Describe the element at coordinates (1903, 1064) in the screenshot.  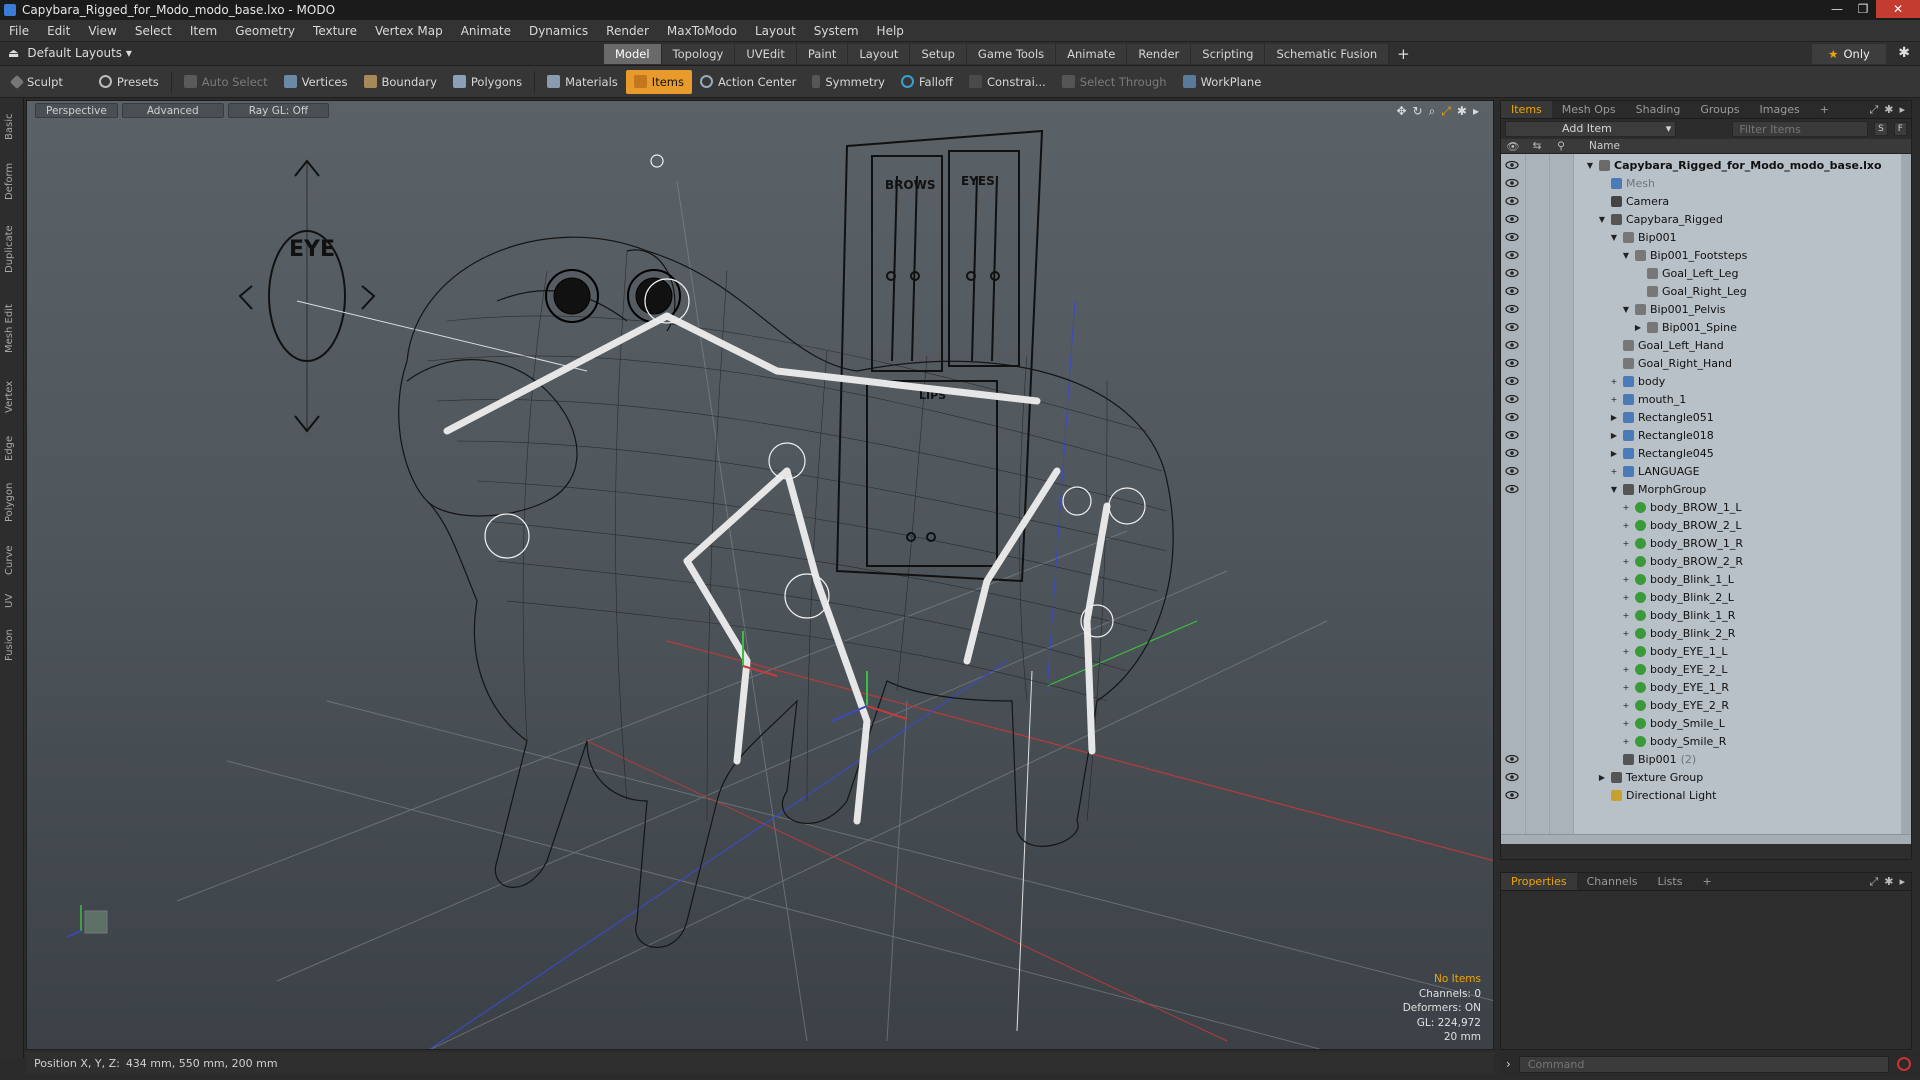
I see `command-stop-icon` at that location.